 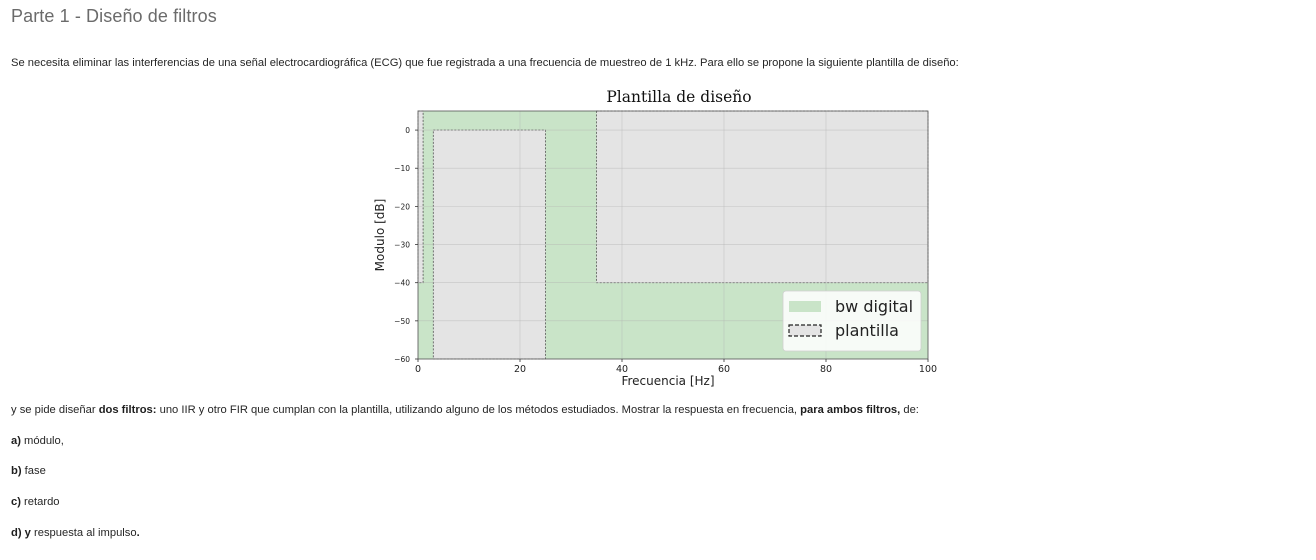 What do you see at coordinates (826, 369) in the screenshot?
I see `x-tick-label: 80` at bounding box center [826, 369].